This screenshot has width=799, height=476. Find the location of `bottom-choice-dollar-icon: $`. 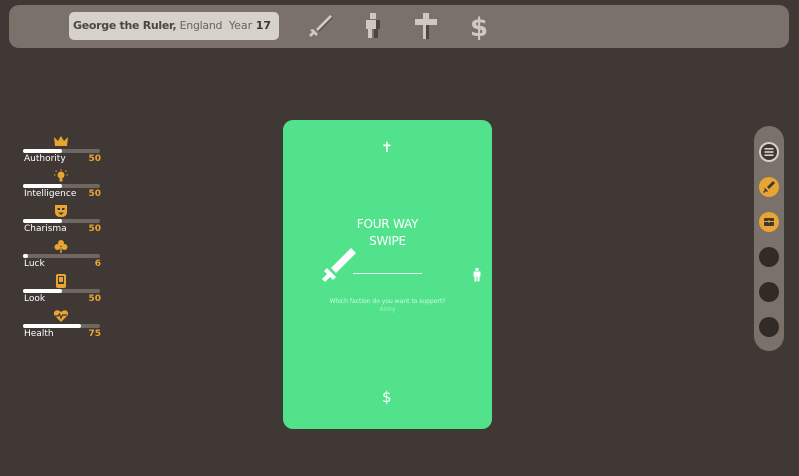

bottom-choice-dollar-icon: $ is located at coordinates (387, 397).